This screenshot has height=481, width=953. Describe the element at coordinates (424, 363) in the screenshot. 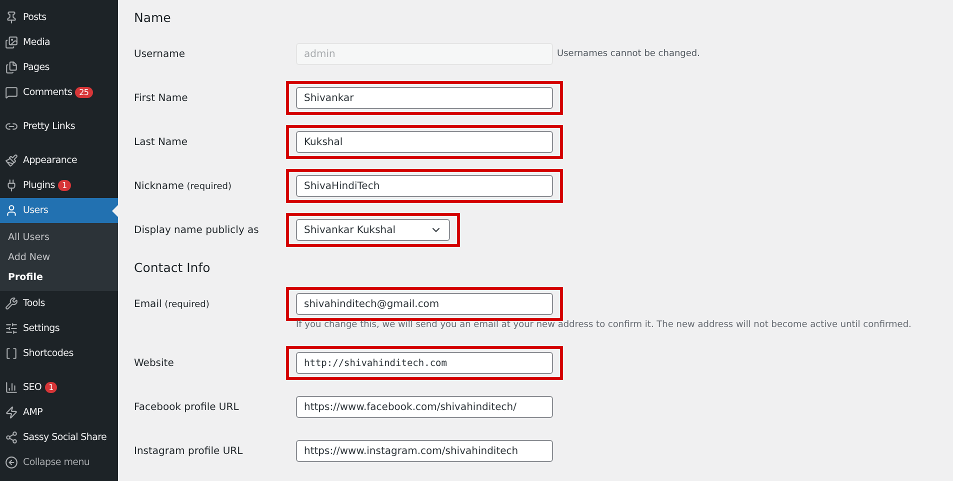

I see `input-field: http://shivahinditech.com` at that location.